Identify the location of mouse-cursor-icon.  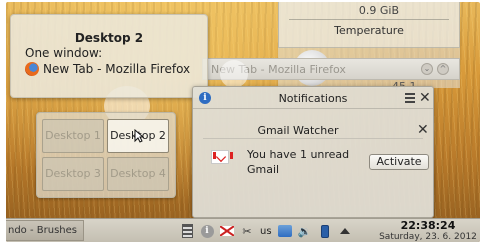
(139, 136).